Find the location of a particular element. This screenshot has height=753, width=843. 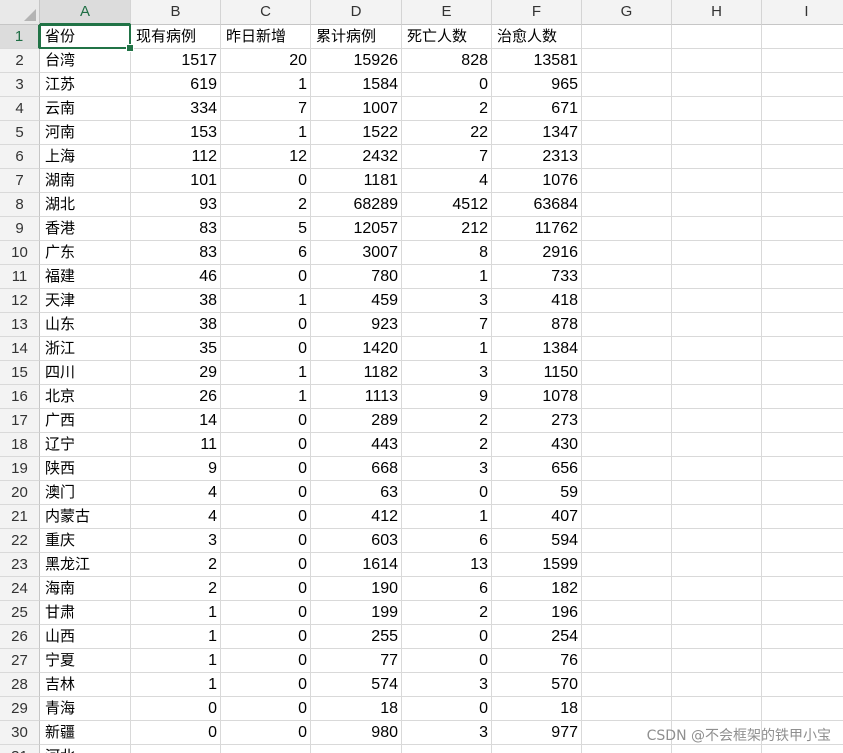

cell-c22: 0 is located at coordinates (266, 541).